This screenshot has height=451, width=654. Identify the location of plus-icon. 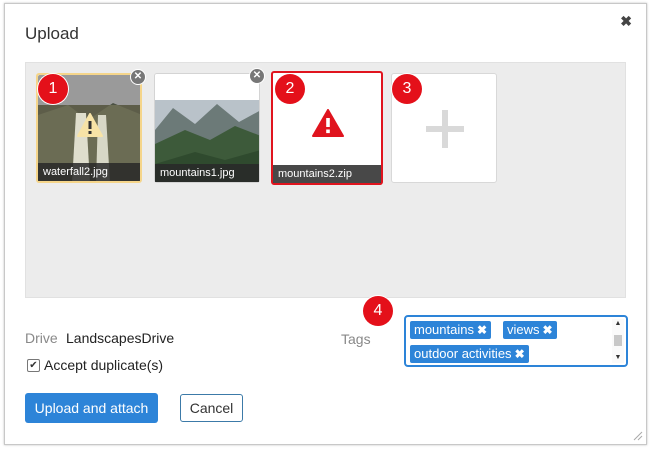
(445, 129).